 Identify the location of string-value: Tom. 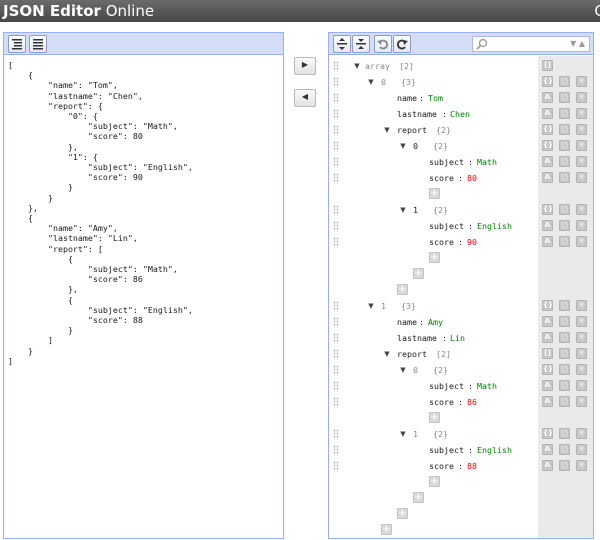
(435, 98).